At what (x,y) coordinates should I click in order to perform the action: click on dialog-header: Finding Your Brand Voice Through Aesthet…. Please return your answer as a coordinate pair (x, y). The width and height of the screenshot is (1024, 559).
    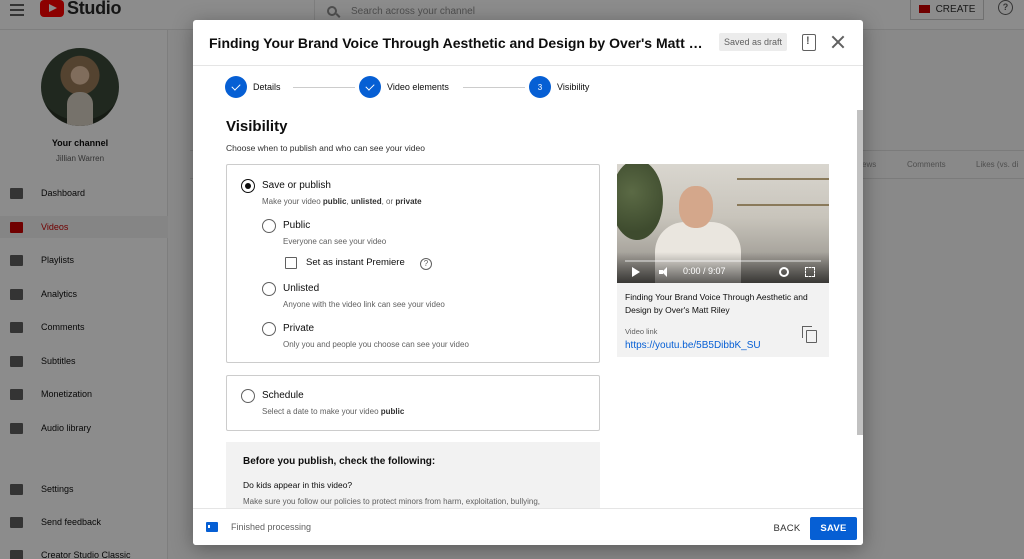
    Looking at the image, I should click on (528, 43).